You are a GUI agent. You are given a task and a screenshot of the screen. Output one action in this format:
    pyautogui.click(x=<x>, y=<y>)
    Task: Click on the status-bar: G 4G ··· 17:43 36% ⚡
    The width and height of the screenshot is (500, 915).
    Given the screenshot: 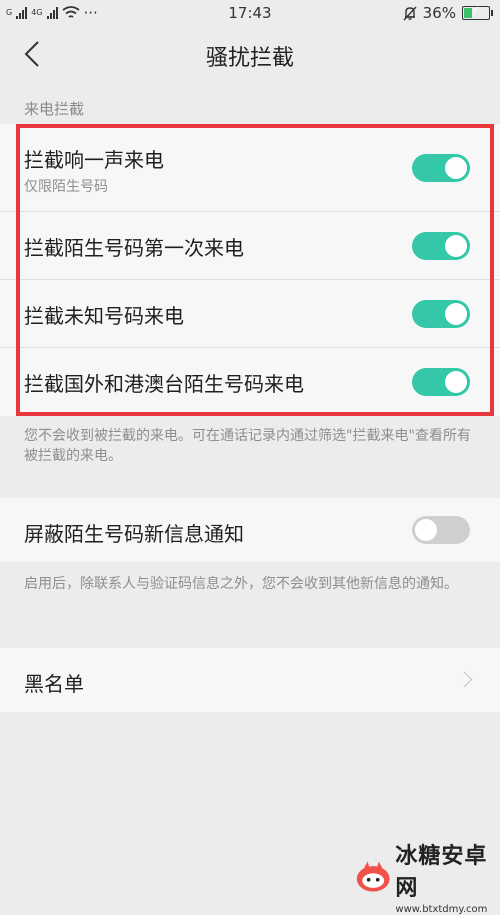 What is the action you would take?
    pyautogui.click(x=250, y=13)
    